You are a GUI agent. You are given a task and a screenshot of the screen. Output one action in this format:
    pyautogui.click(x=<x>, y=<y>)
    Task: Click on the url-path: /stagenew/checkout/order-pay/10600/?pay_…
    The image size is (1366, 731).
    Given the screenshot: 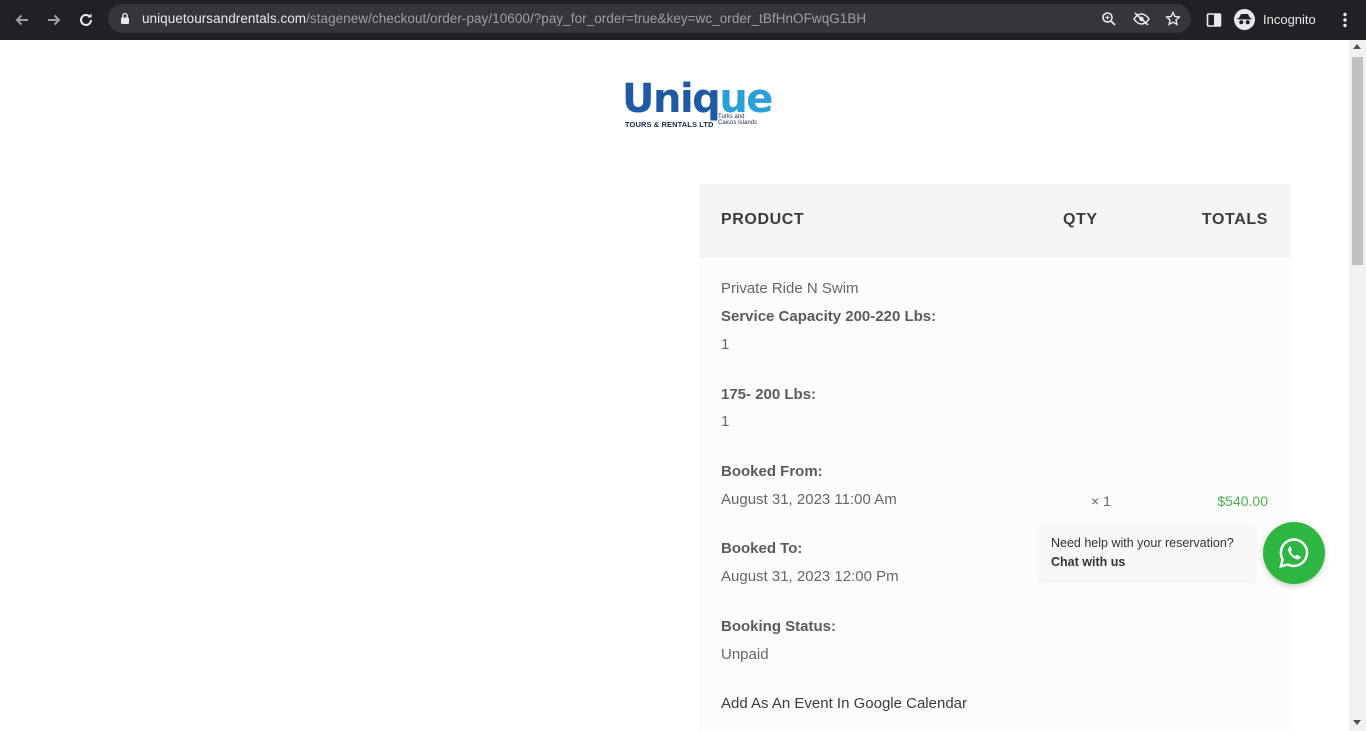 What is the action you would take?
    pyautogui.click(x=586, y=18)
    